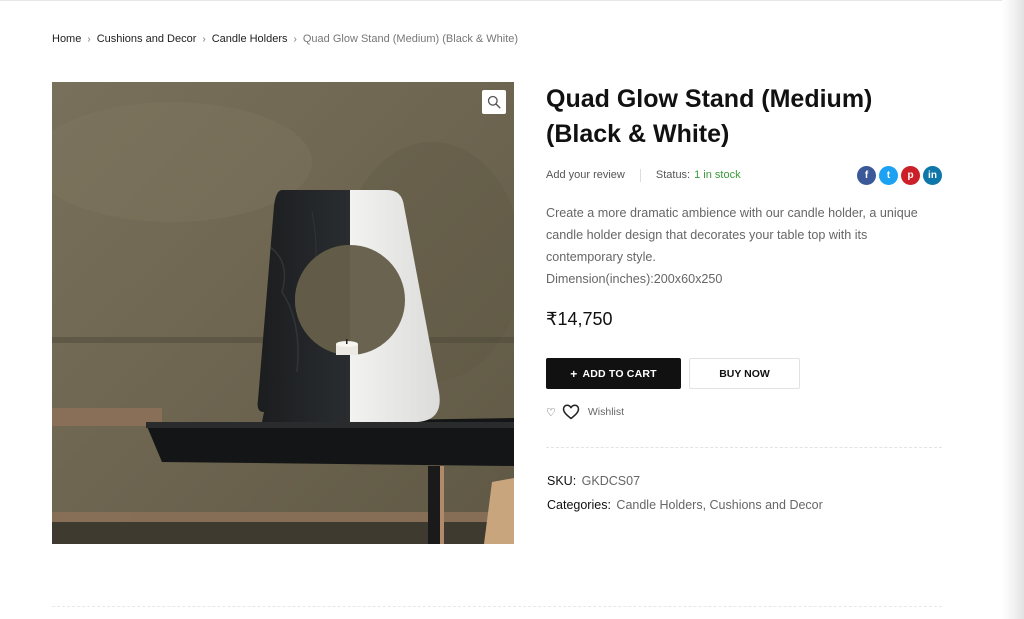 Image resolution: width=1024 pixels, height=619 pixels. I want to click on product-title-line-2: (Black & White), so click(638, 134).